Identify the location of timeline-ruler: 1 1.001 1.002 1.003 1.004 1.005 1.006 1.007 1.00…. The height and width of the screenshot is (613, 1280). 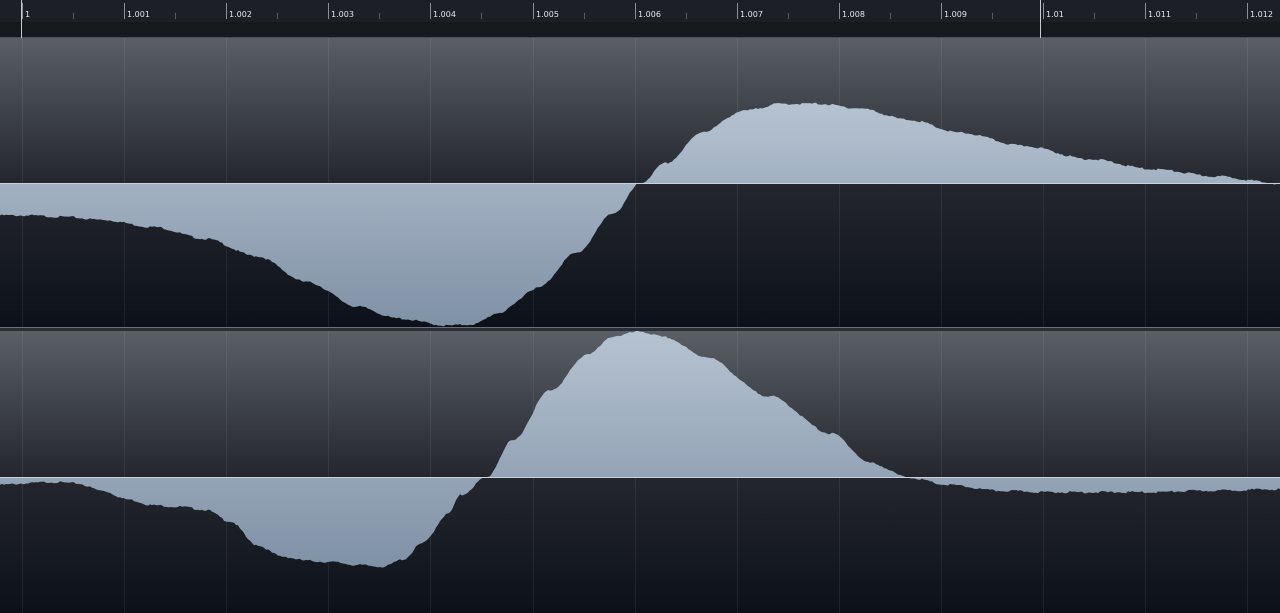
(640, 19).